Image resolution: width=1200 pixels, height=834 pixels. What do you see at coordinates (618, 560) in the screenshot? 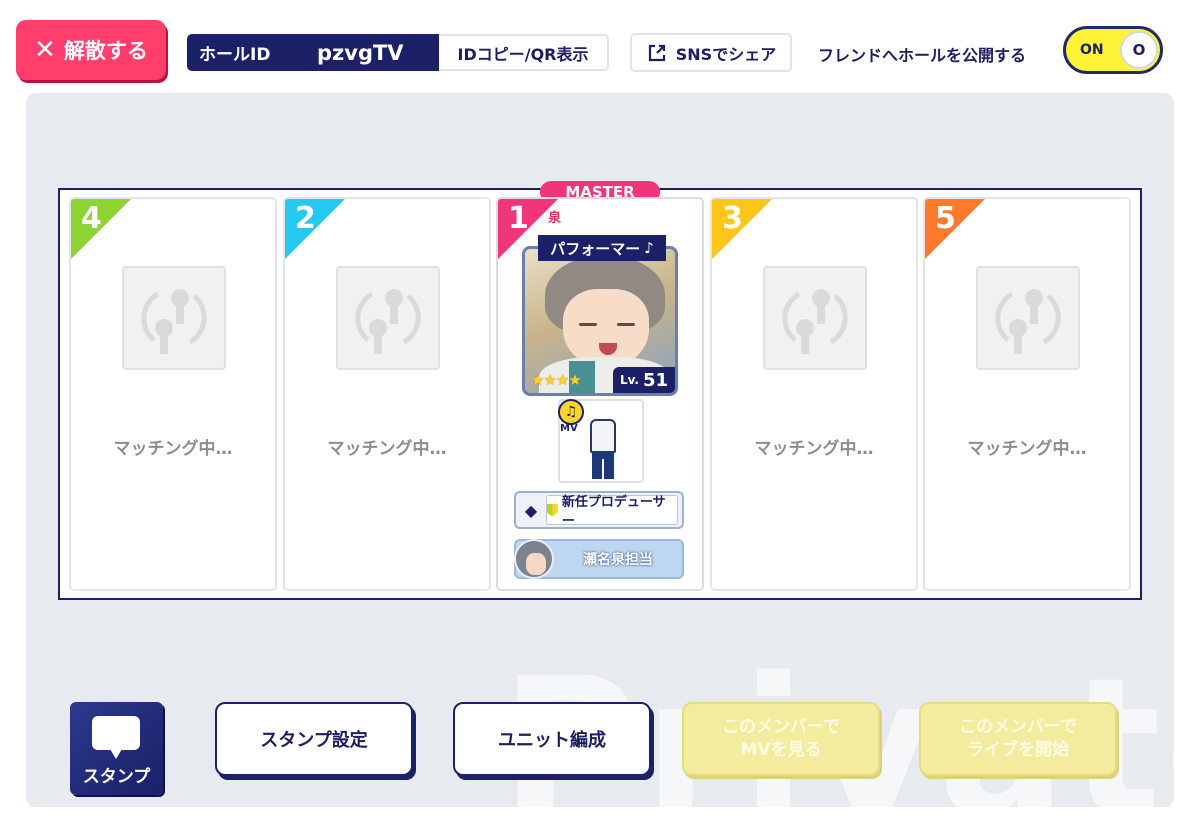
I see `fan-label: 瀬名泉担当` at bounding box center [618, 560].